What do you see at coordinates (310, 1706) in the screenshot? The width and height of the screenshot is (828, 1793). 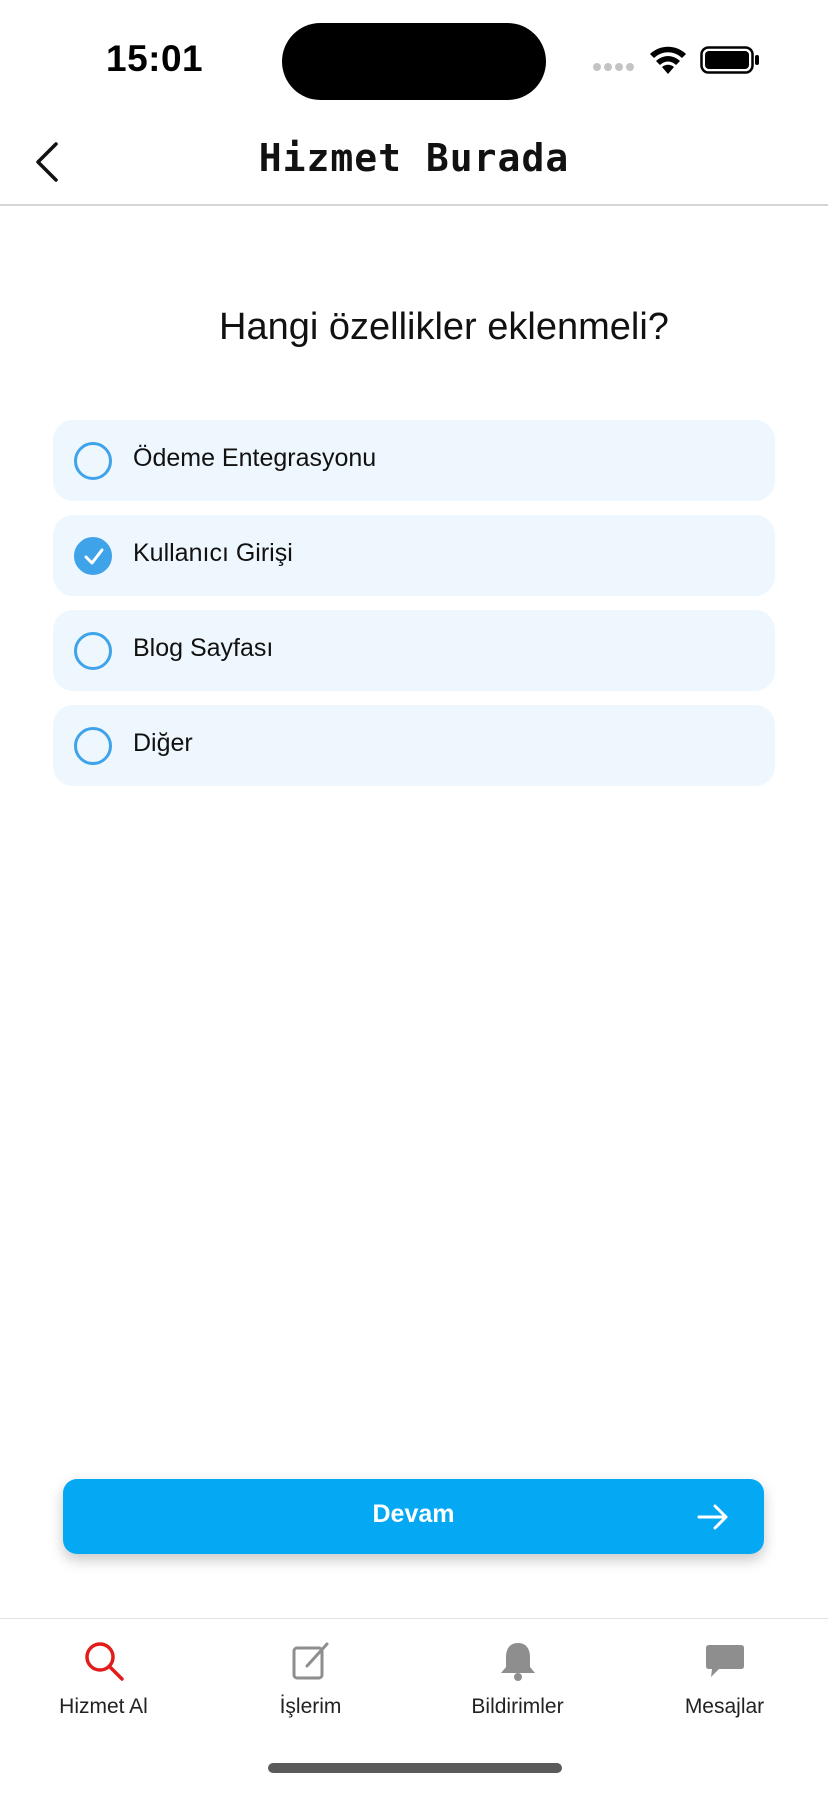 I see `tab-label: İşlerim` at bounding box center [310, 1706].